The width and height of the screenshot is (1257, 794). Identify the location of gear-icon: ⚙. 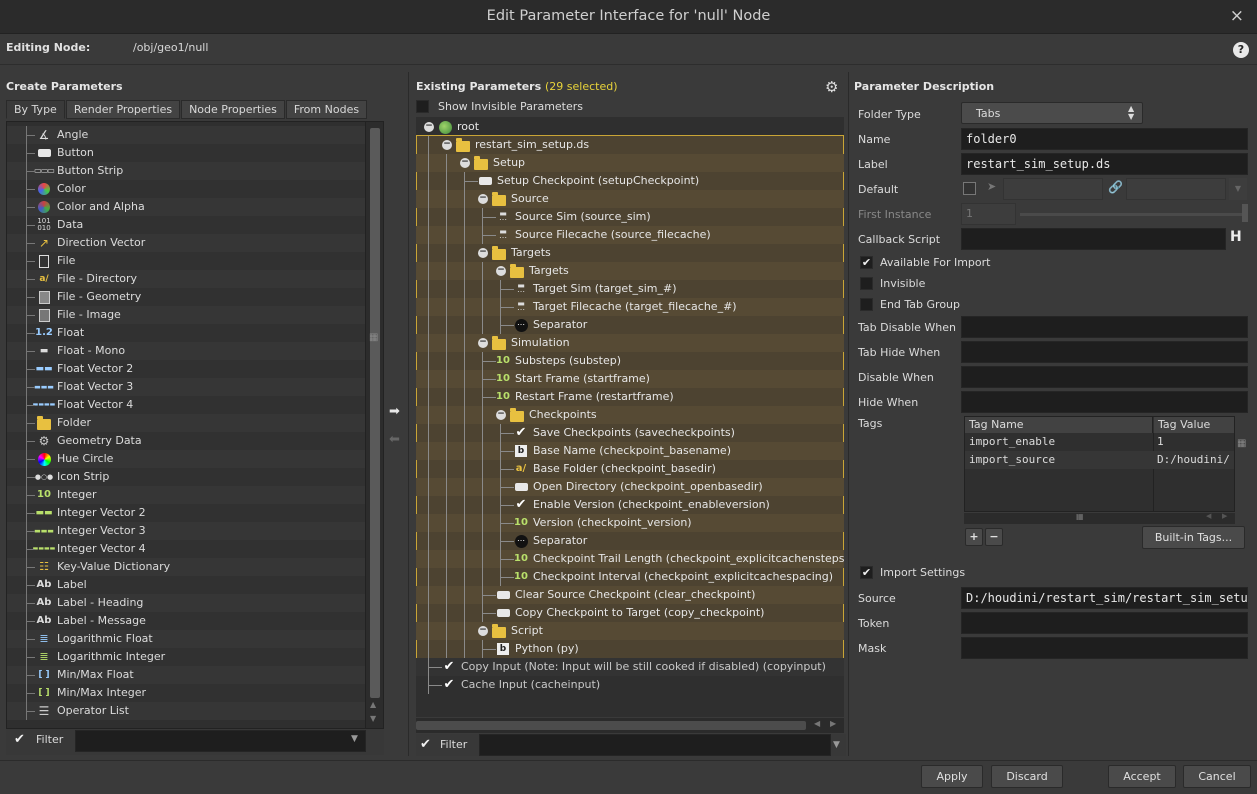
(831, 87).